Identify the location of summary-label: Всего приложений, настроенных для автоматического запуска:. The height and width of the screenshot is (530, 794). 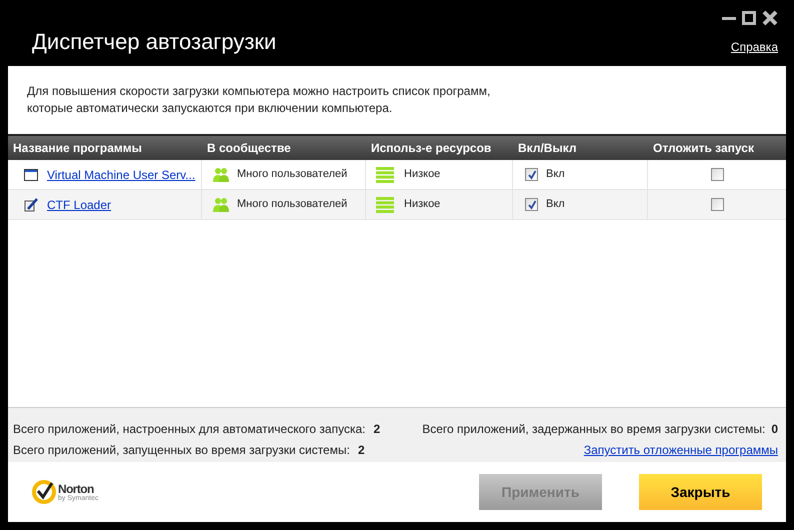
(189, 429).